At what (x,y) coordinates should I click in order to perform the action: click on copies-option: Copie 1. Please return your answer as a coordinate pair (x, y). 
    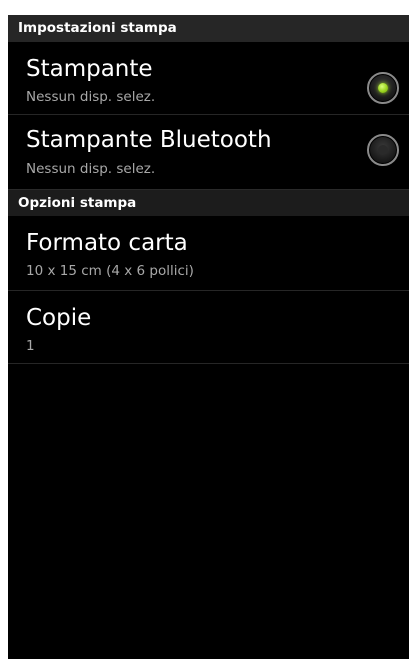
    Looking at the image, I should click on (208, 327).